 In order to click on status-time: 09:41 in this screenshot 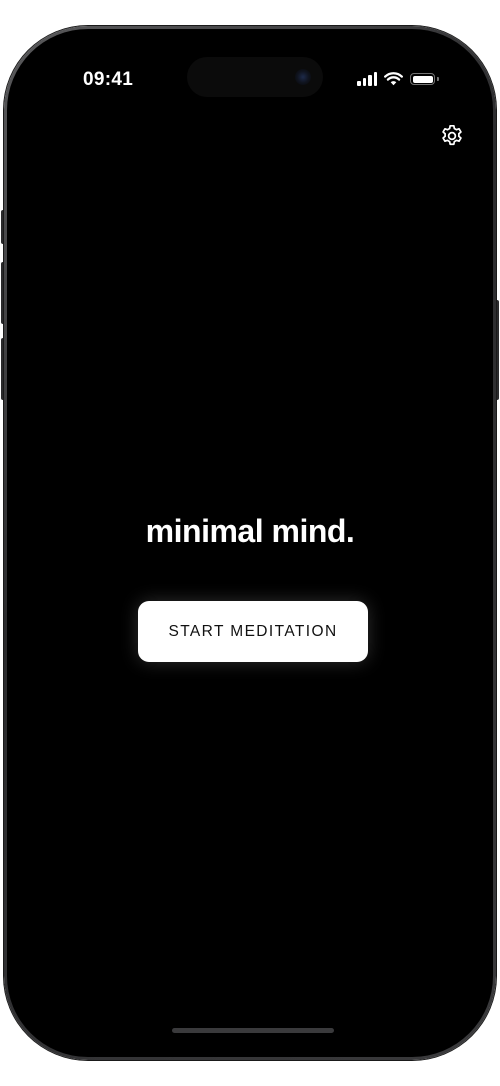, I will do `click(108, 79)`.